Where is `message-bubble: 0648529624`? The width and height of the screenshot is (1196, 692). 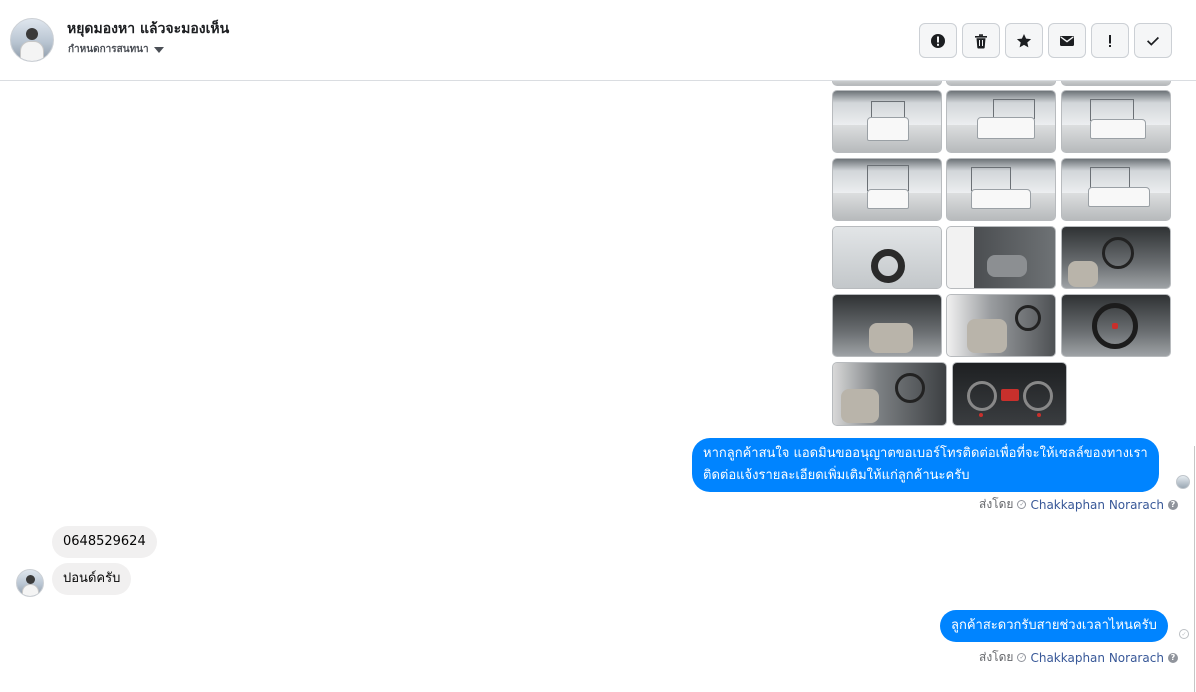
message-bubble: 0648529624 is located at coordinates (104, 542).